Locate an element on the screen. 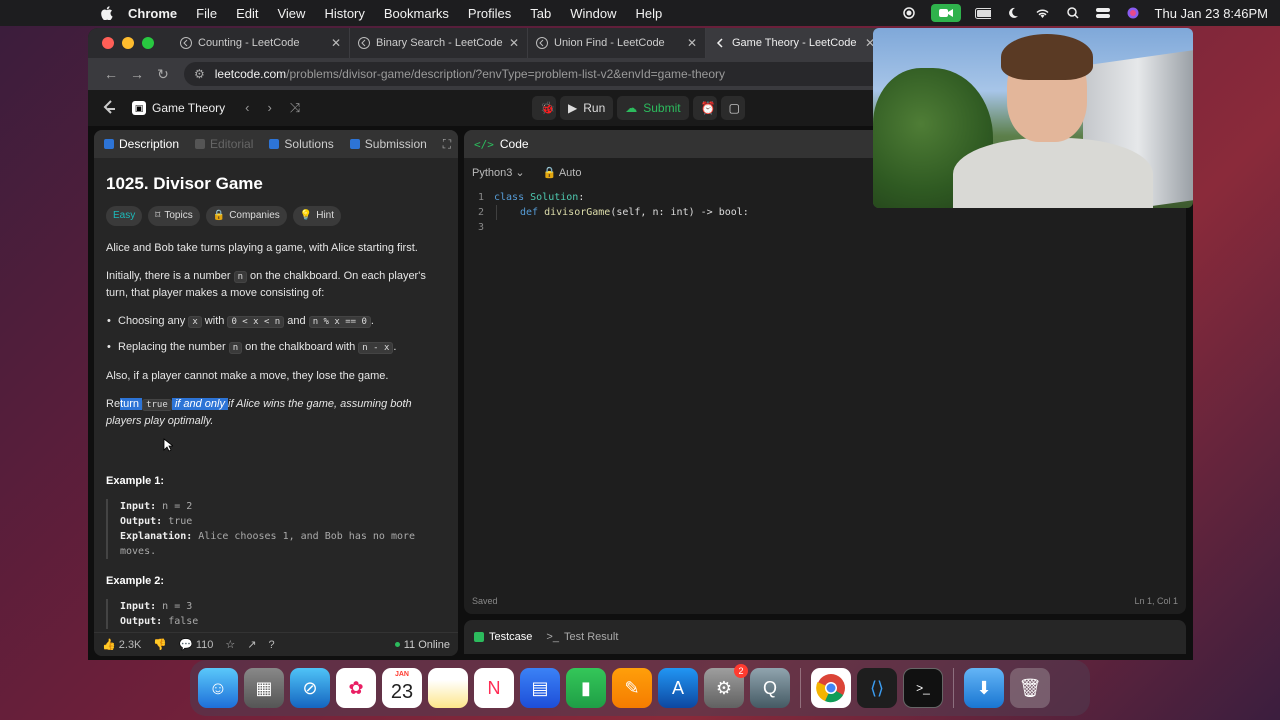  test-panel: Testcase >_ Test Result is located at coordinates (825, 637).